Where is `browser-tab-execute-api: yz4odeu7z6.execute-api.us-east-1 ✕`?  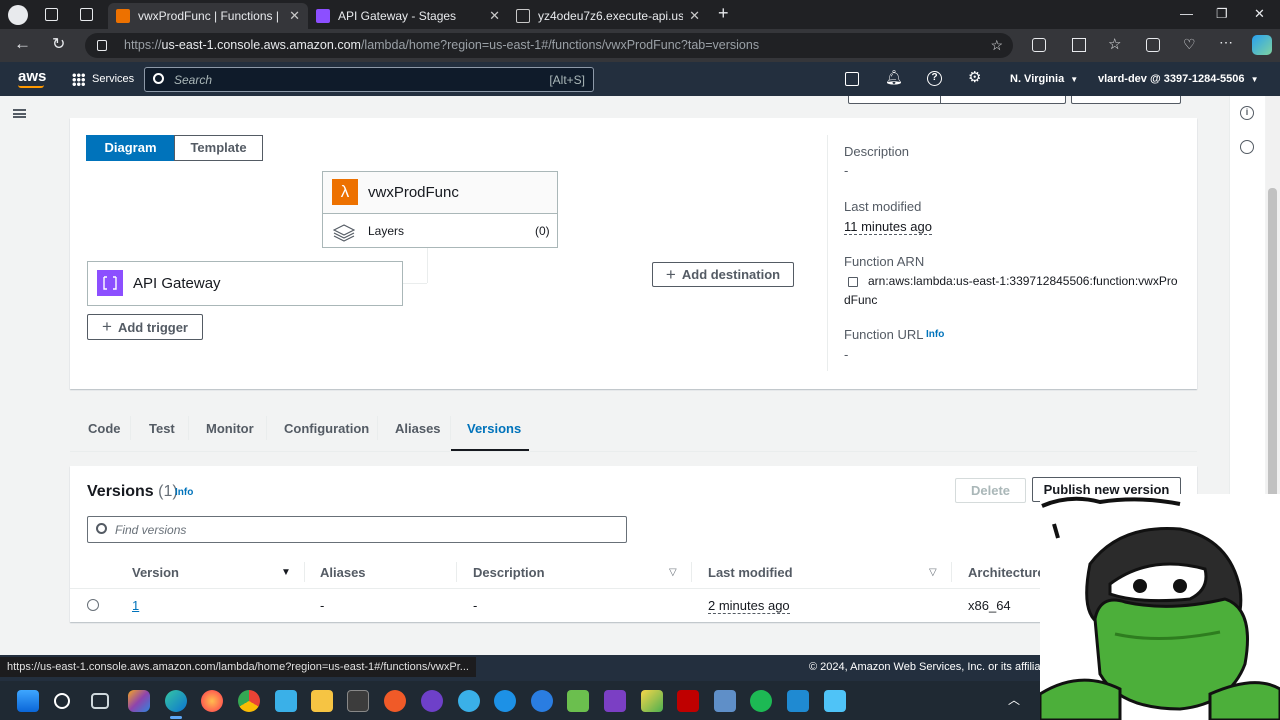 browser-tab-execute-api: yz4odeu7z6.execute-api.us-east-1 ✕ is located at coordinates (608, 16).